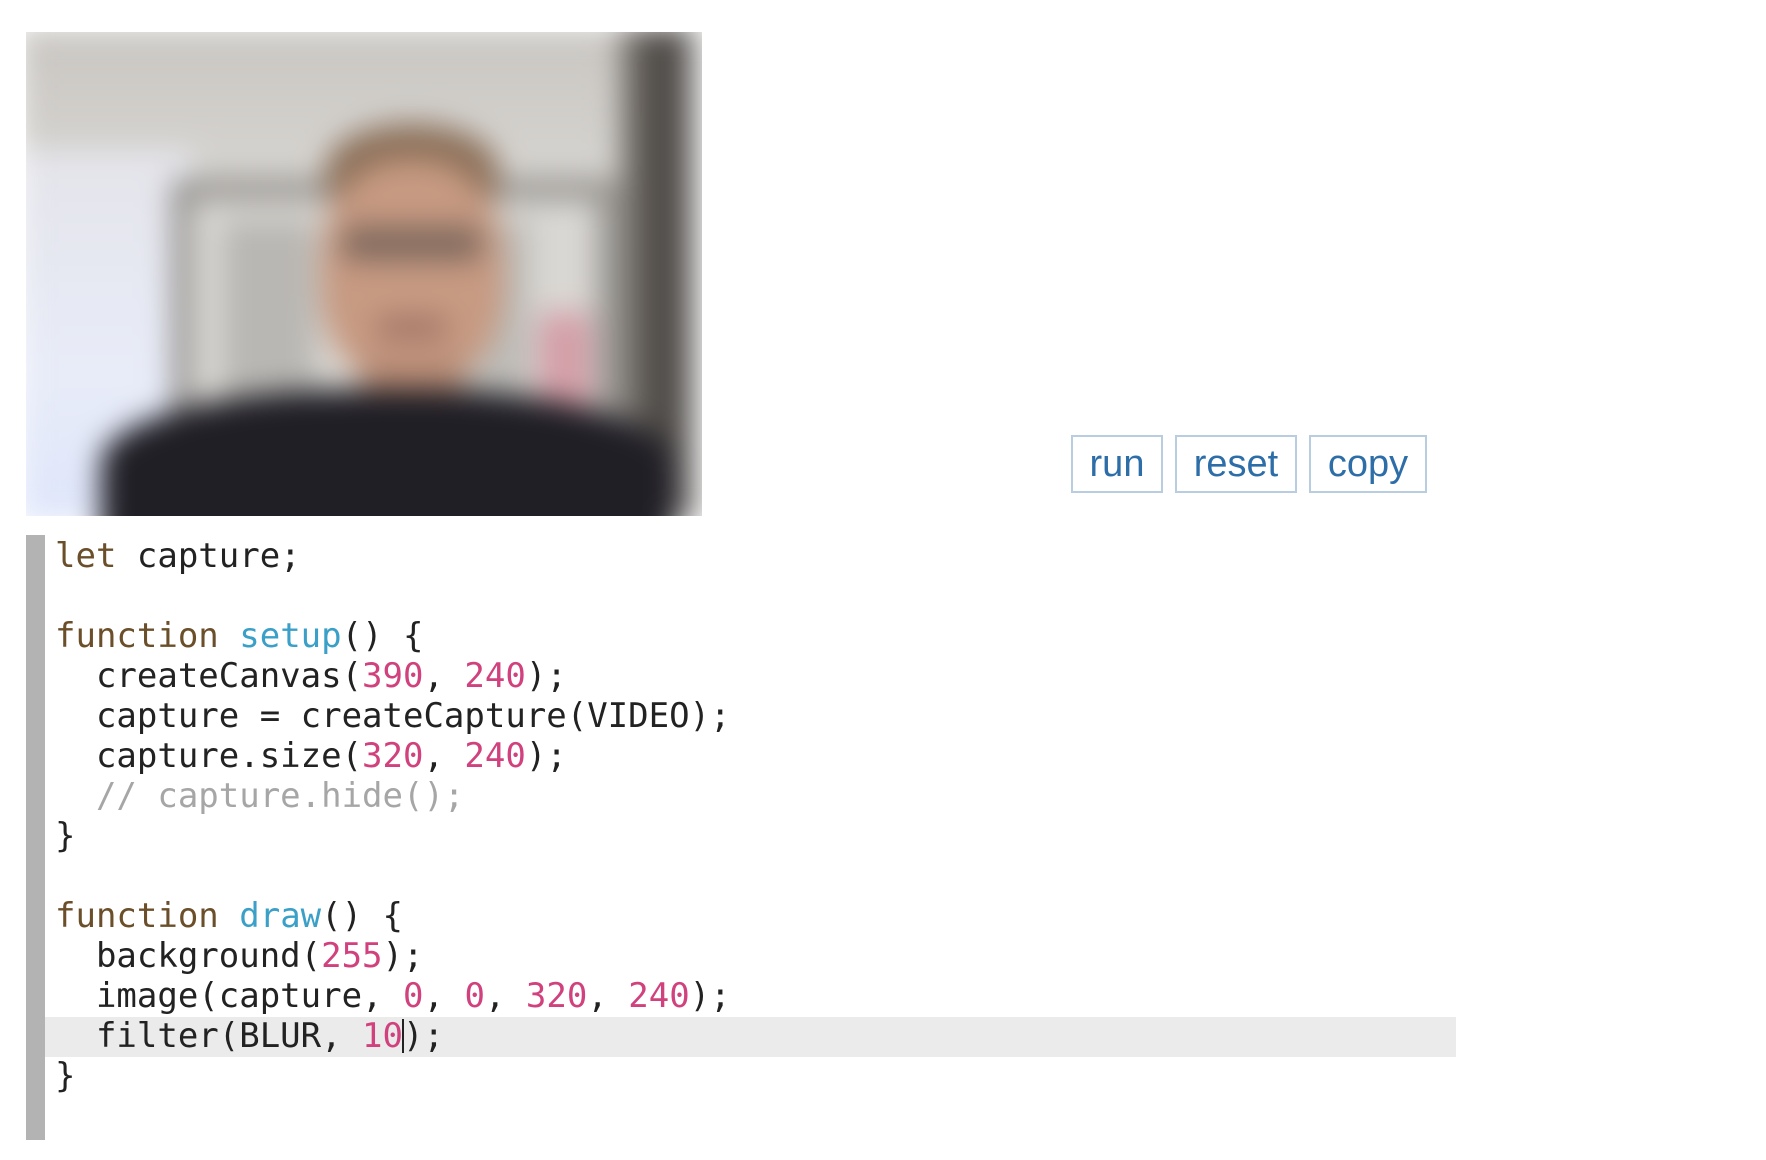  I want to click on code-line: function setup() {, so click(393, 636).